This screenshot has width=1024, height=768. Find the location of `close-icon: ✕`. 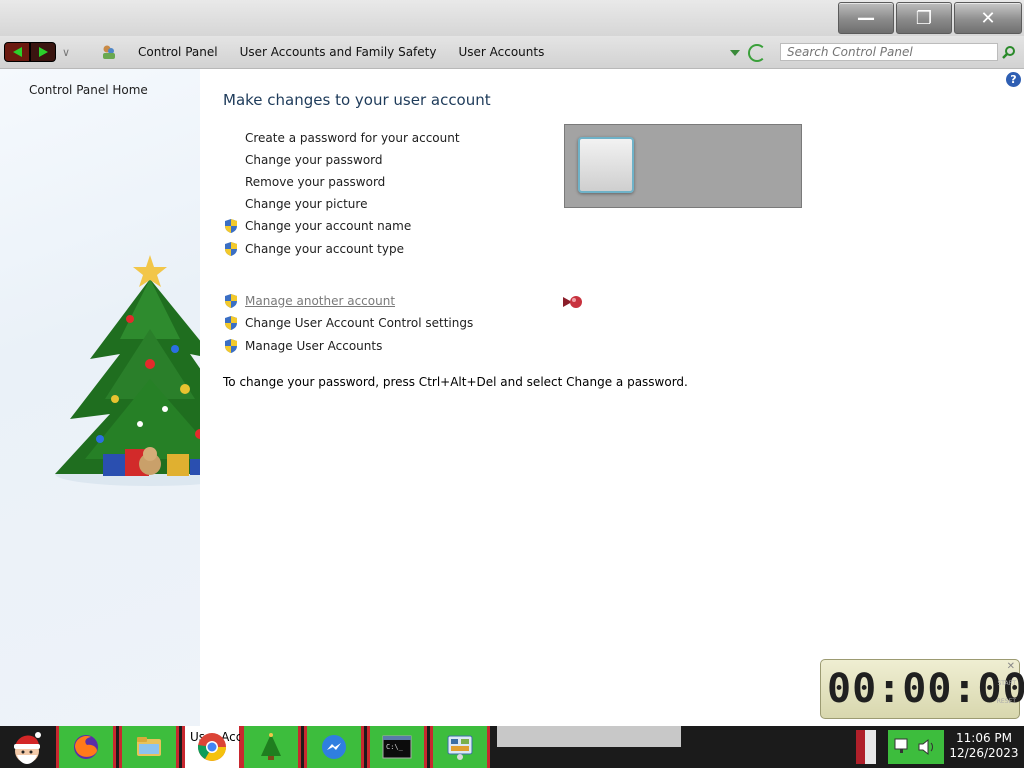

close-icon: ✕ is located at coordinates (988, 18).